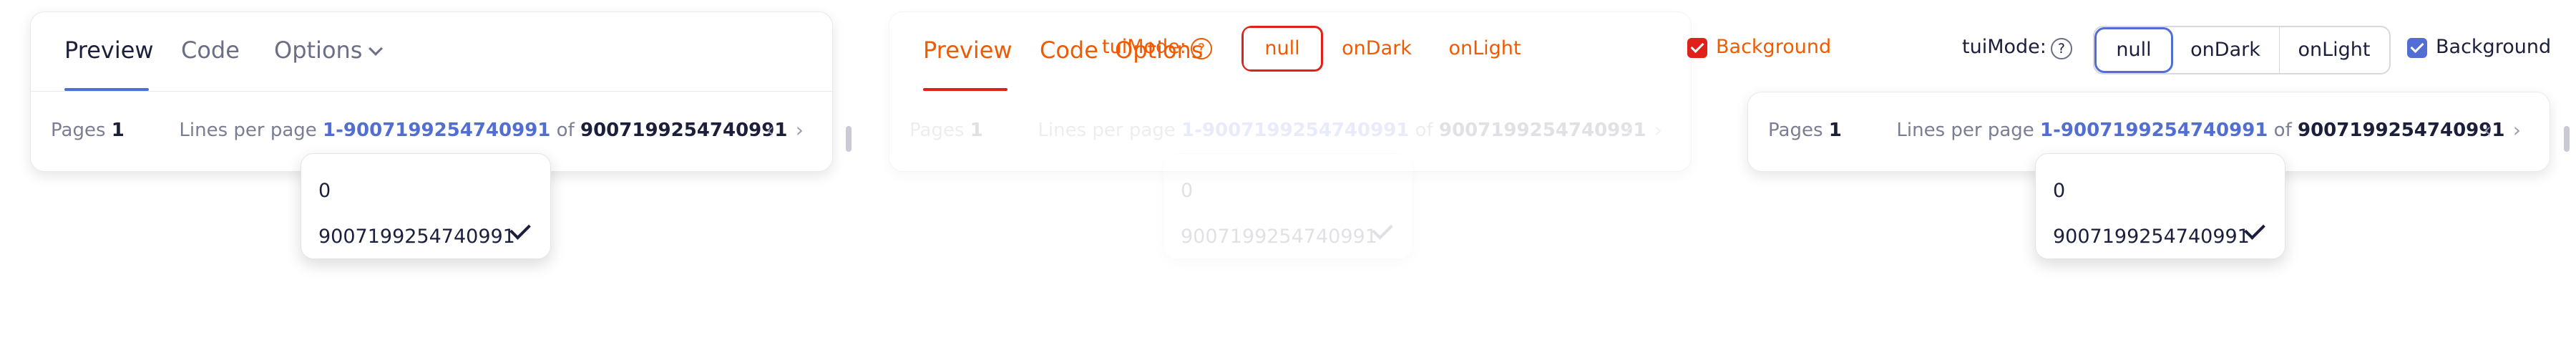 Image resolution: width=2576 pixels, height=358 pixels. I want to click on tab-options: Options, so click(329, 50).